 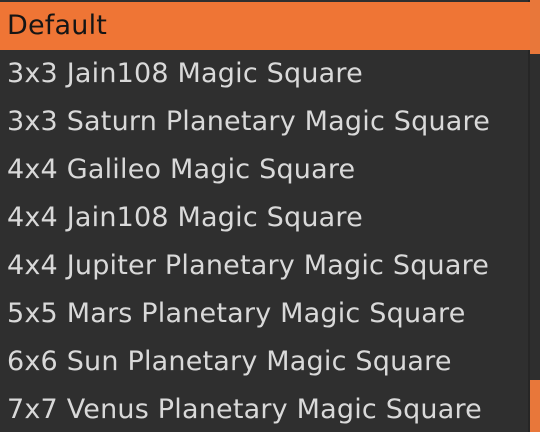 I want to click on menu-item-4x4-jain108: 4x4 Jain108 Magic Square, so click(x=270, y=218).